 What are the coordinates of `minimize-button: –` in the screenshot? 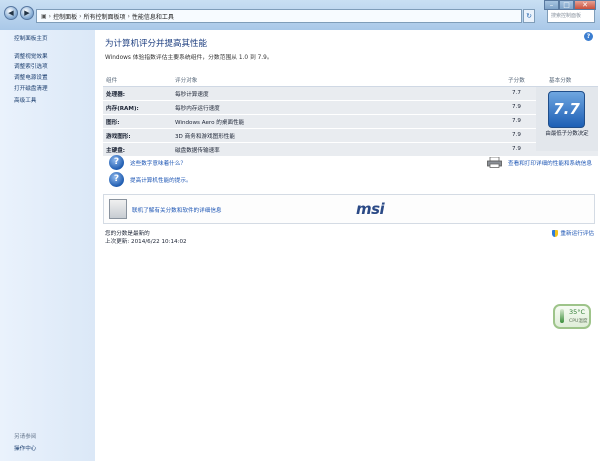 It's located at (551, 5).